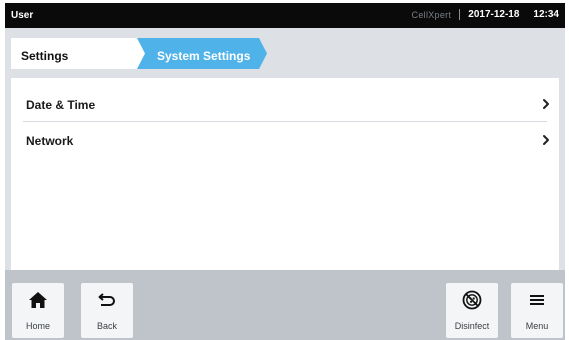 The image size is (569, 340). What do you see at coordinates (537, 300) in the screenshot?
I see `hamburger-menu-icon` at bounding box center [537, 300].